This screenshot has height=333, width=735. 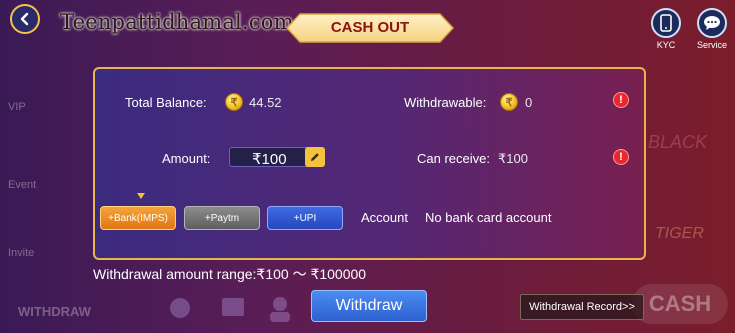 I want to click on kyc-button, so click(x=666, y=23).